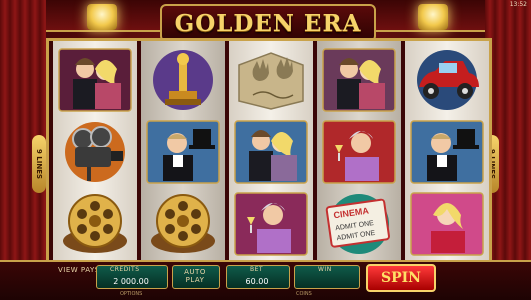 The width and height of the screenshot is (531, 300). I want to click on options-button: OPTIONS, so click(131, 295).